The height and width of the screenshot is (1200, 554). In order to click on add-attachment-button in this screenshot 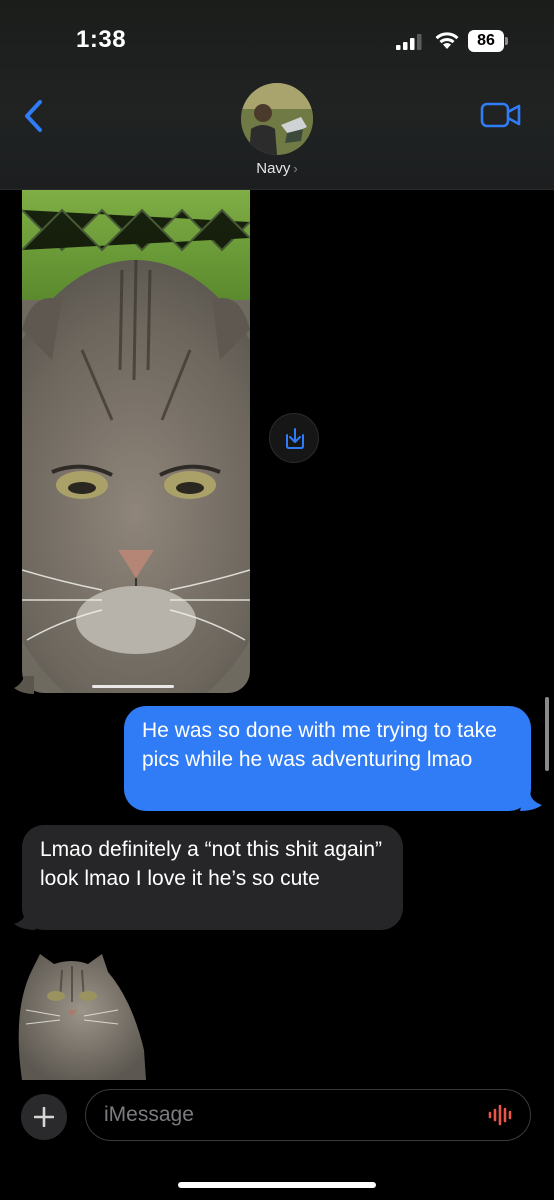, I will do `click(44, 1117)`.